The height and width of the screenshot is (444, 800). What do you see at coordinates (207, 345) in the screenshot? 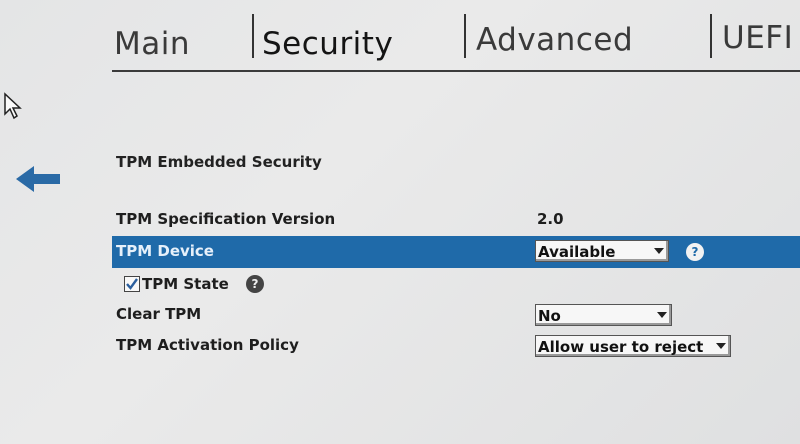
I see `tpm-activation-policy-label: TPM Activation Policy` at bounding box center [207, 345].